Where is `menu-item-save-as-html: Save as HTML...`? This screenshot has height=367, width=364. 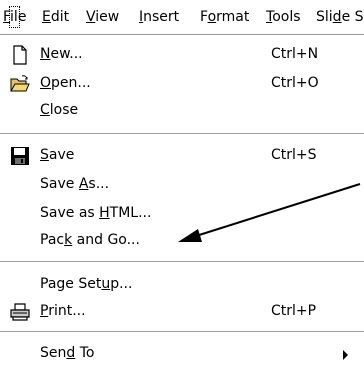
menu-item-save-as-html: Save as HTML... is located at coordinates (182, 214).